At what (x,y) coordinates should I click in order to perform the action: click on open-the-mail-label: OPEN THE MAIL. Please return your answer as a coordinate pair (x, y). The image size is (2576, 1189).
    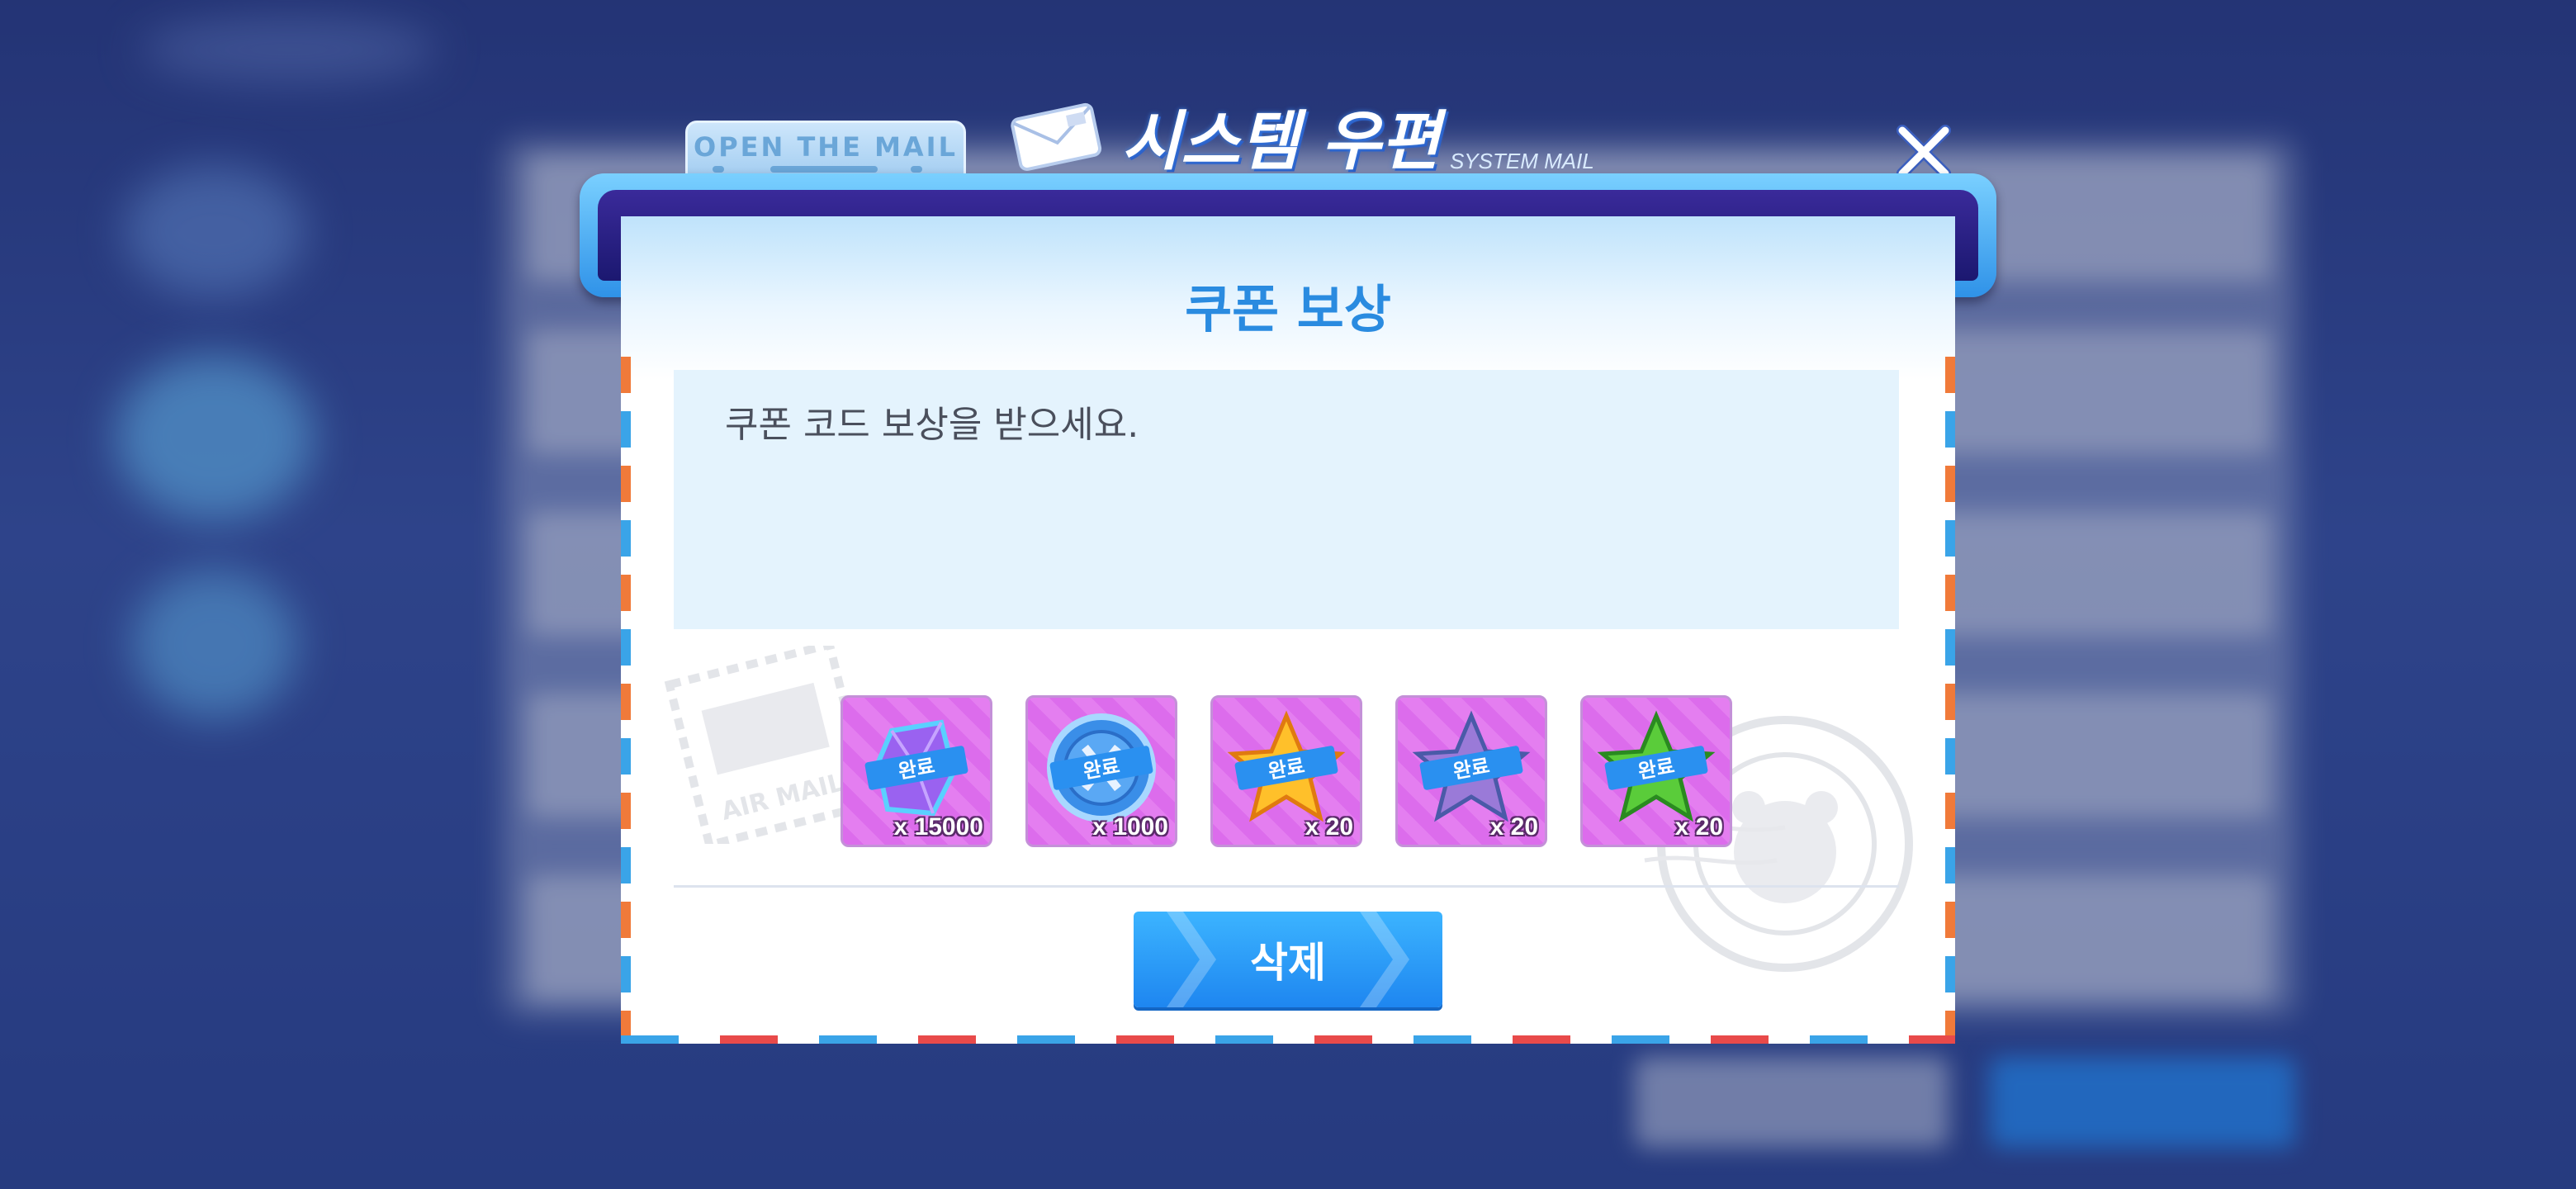
    Looking at the image, I should click on (826, 147).